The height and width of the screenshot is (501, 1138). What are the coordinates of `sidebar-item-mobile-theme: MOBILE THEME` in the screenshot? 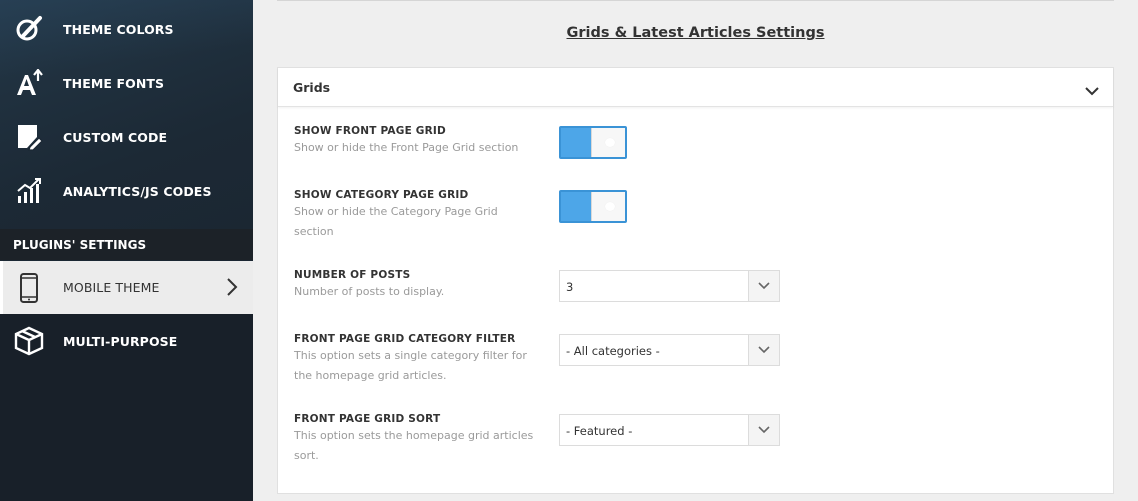 It's located at (126, 287).